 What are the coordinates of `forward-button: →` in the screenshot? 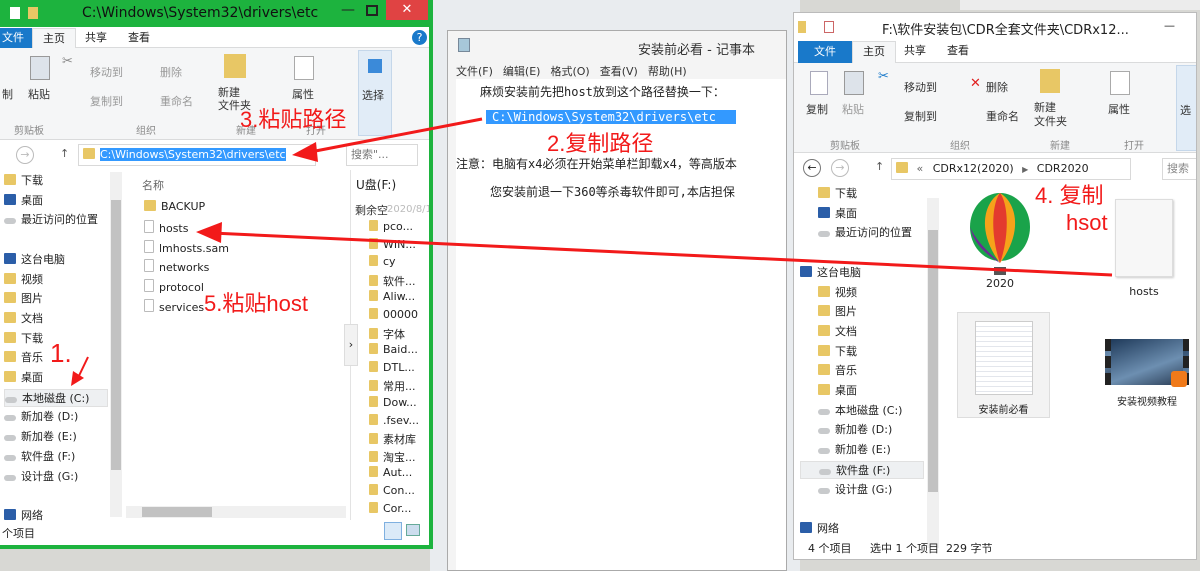 It's located at (25, 155).